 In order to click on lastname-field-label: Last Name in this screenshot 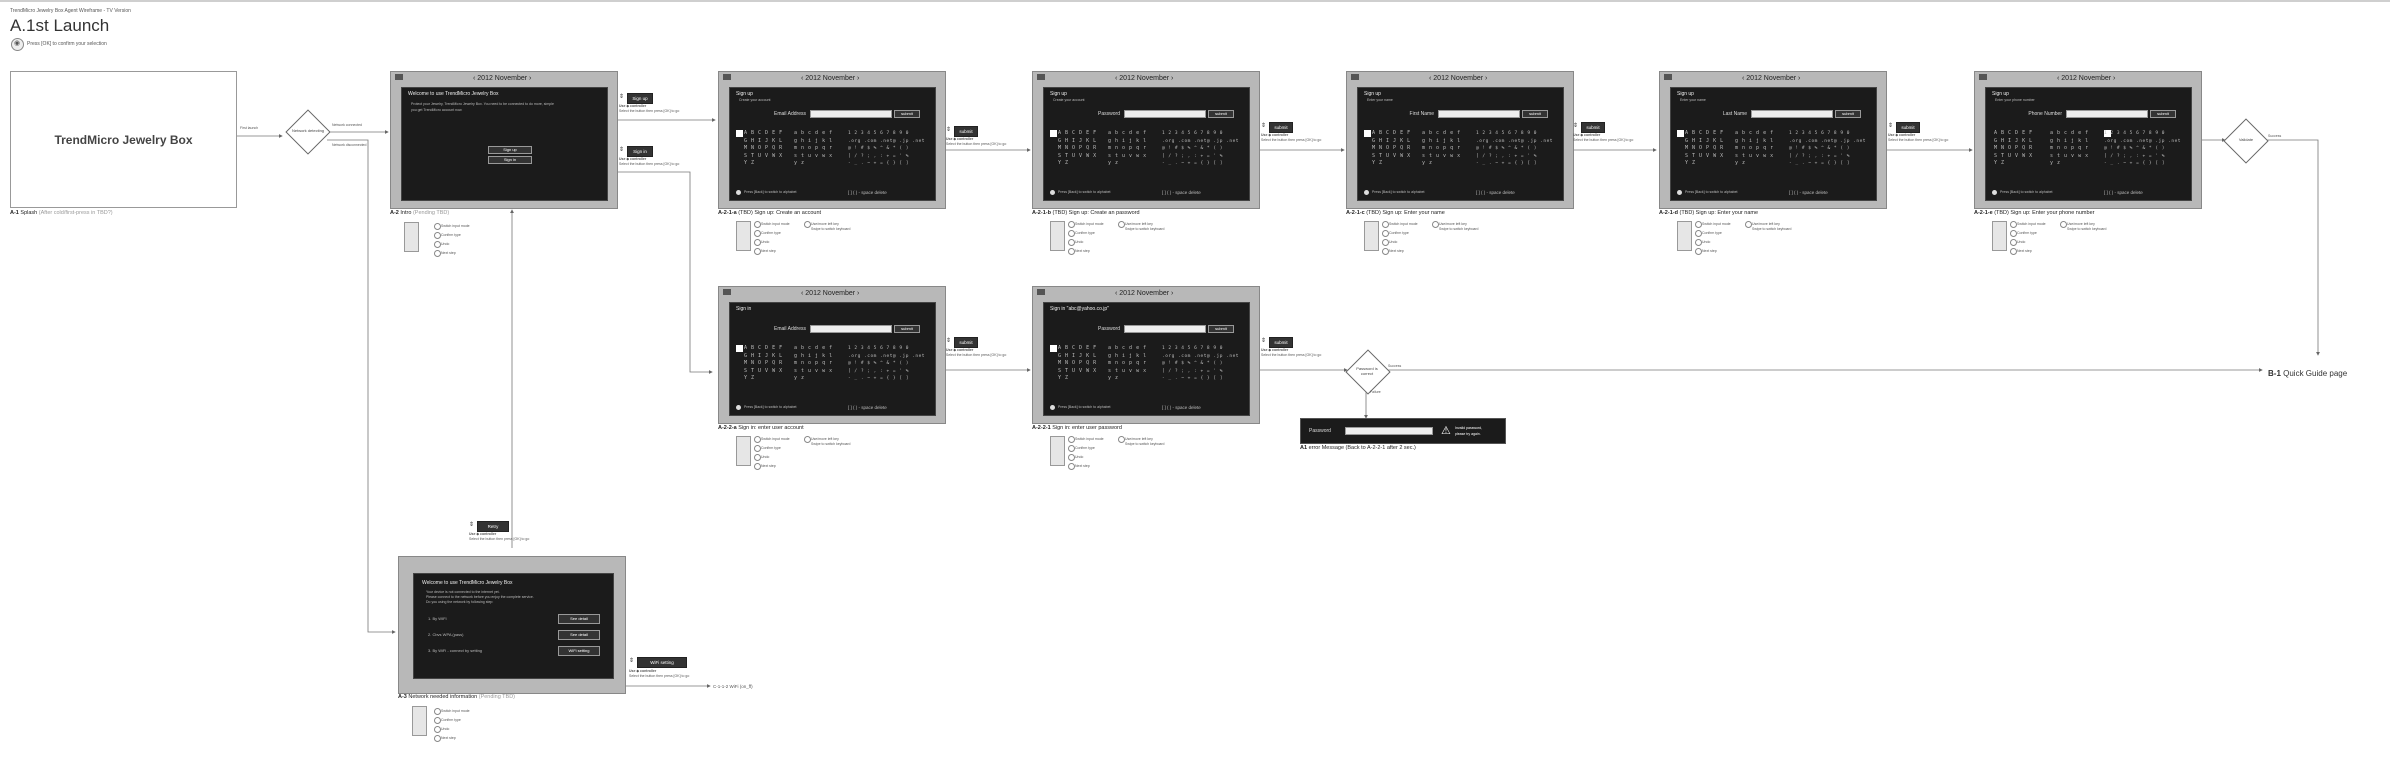, I will do `click(1734, 114)`.